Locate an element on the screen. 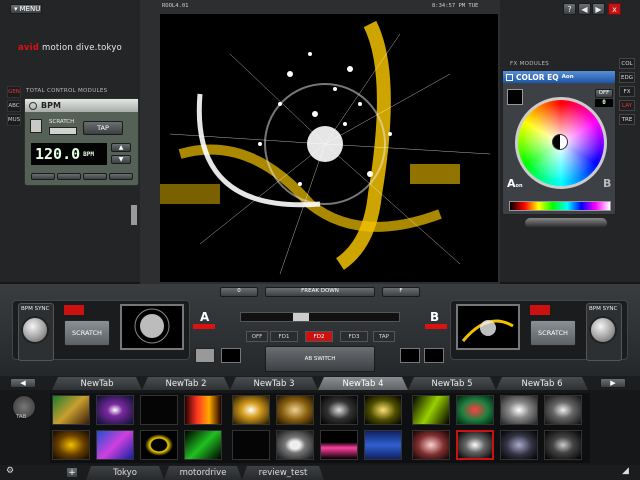  tap-button: TAP is located at coordinates (103, 128).